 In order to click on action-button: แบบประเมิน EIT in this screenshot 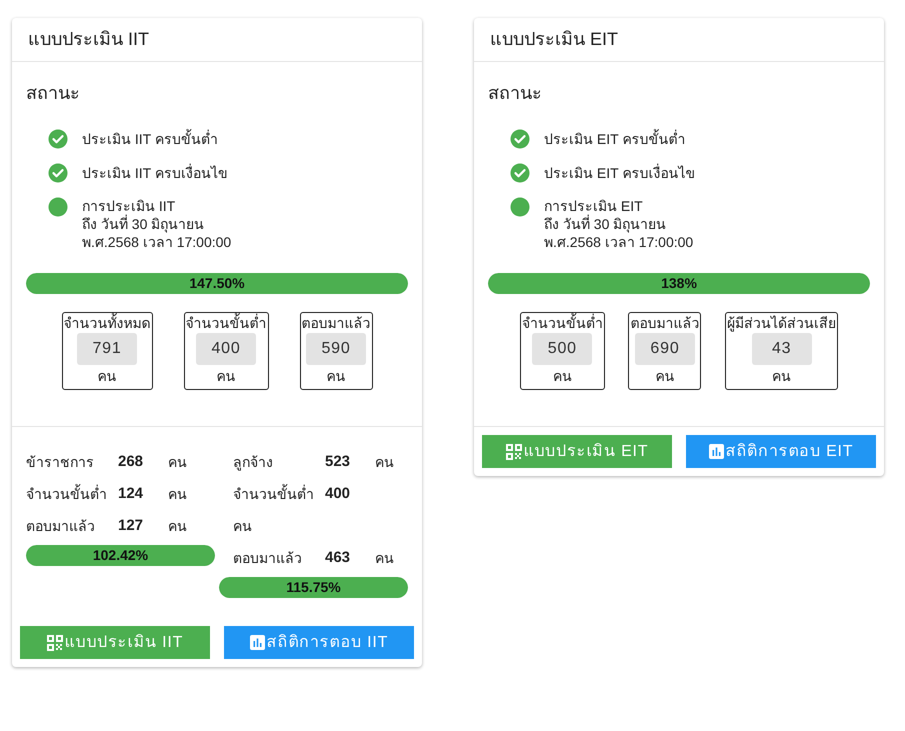, I will do `click(577, 451)`.